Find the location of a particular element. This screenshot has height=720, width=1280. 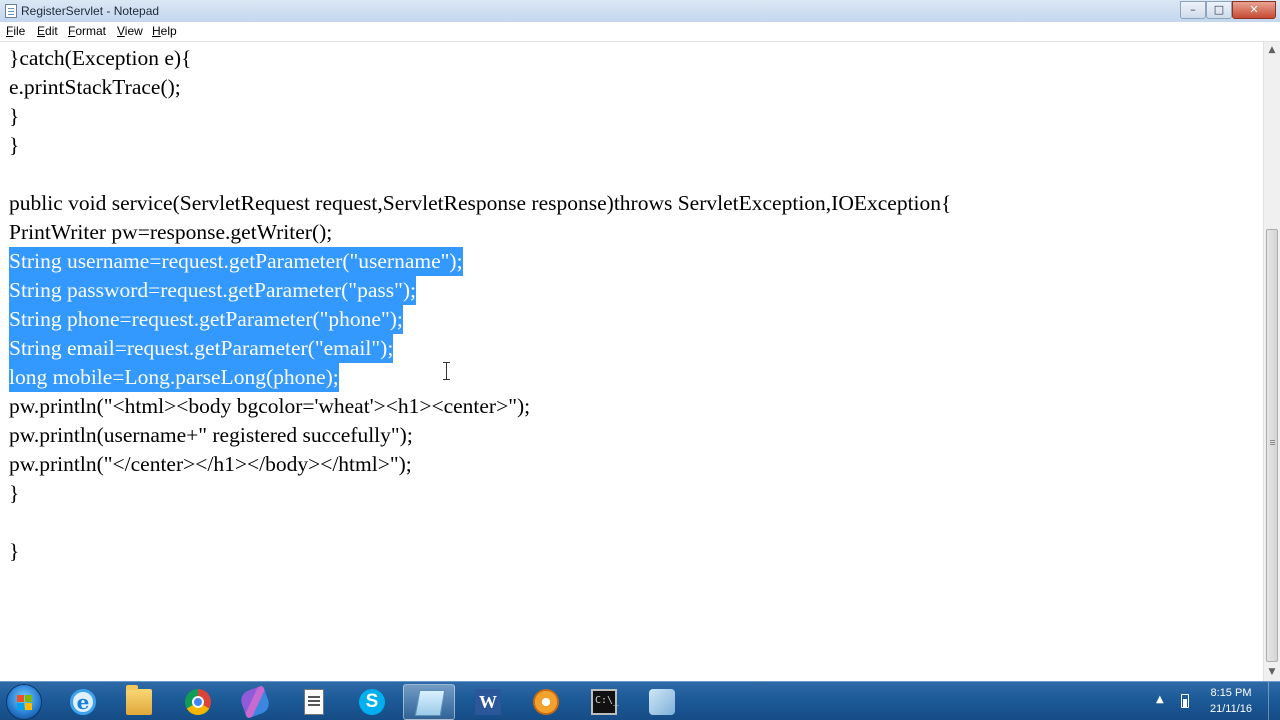

code-line-selected: long mobile=Long.parseLong(phone); is located at coordinates (174, 377).